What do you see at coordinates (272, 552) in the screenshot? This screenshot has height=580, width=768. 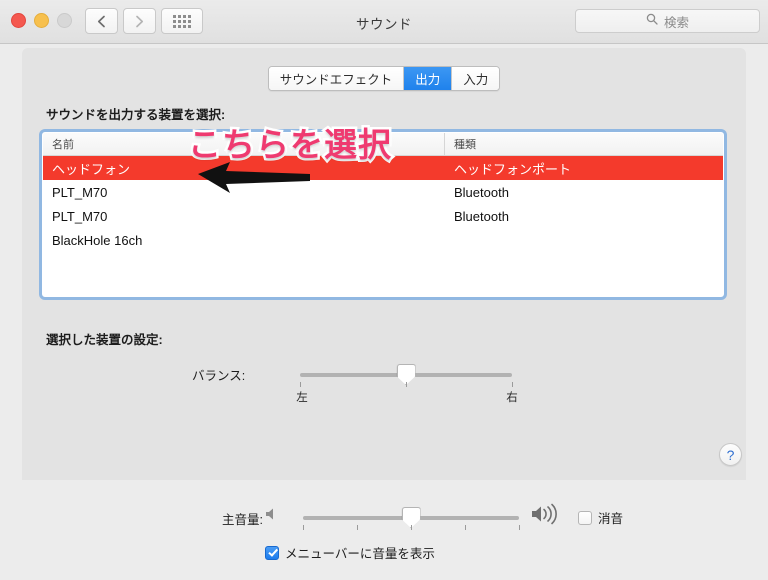 I see `show-volume-checkbox-box` at bounding box center [272, 552].